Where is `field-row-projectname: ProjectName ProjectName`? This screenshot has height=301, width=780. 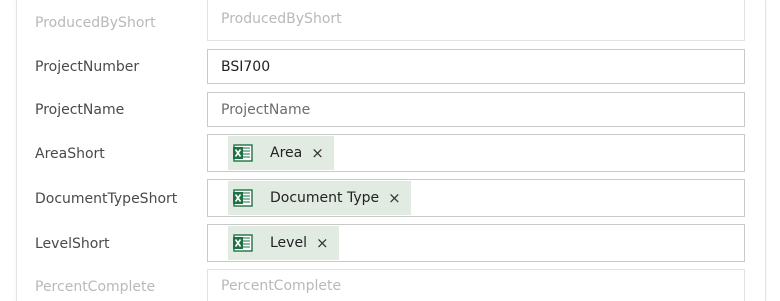
field-row-projectname: ProjectName ProjectName is located at coordinates (391, 109).